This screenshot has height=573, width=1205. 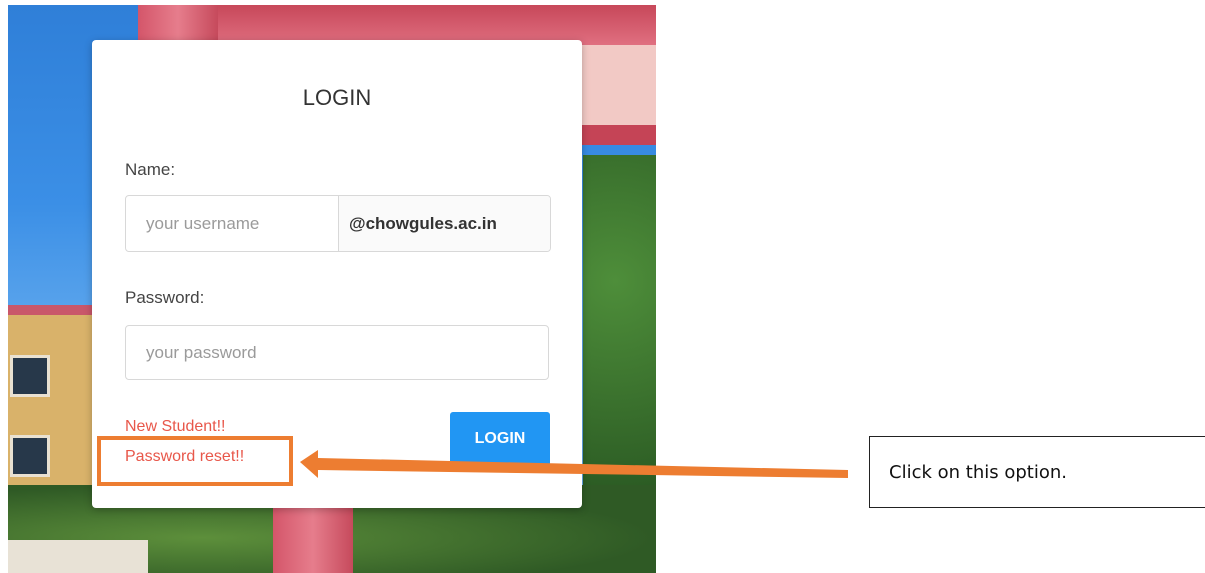 I want to click on username-group: @chowgules.ac.in, so click(x=338, y=223).